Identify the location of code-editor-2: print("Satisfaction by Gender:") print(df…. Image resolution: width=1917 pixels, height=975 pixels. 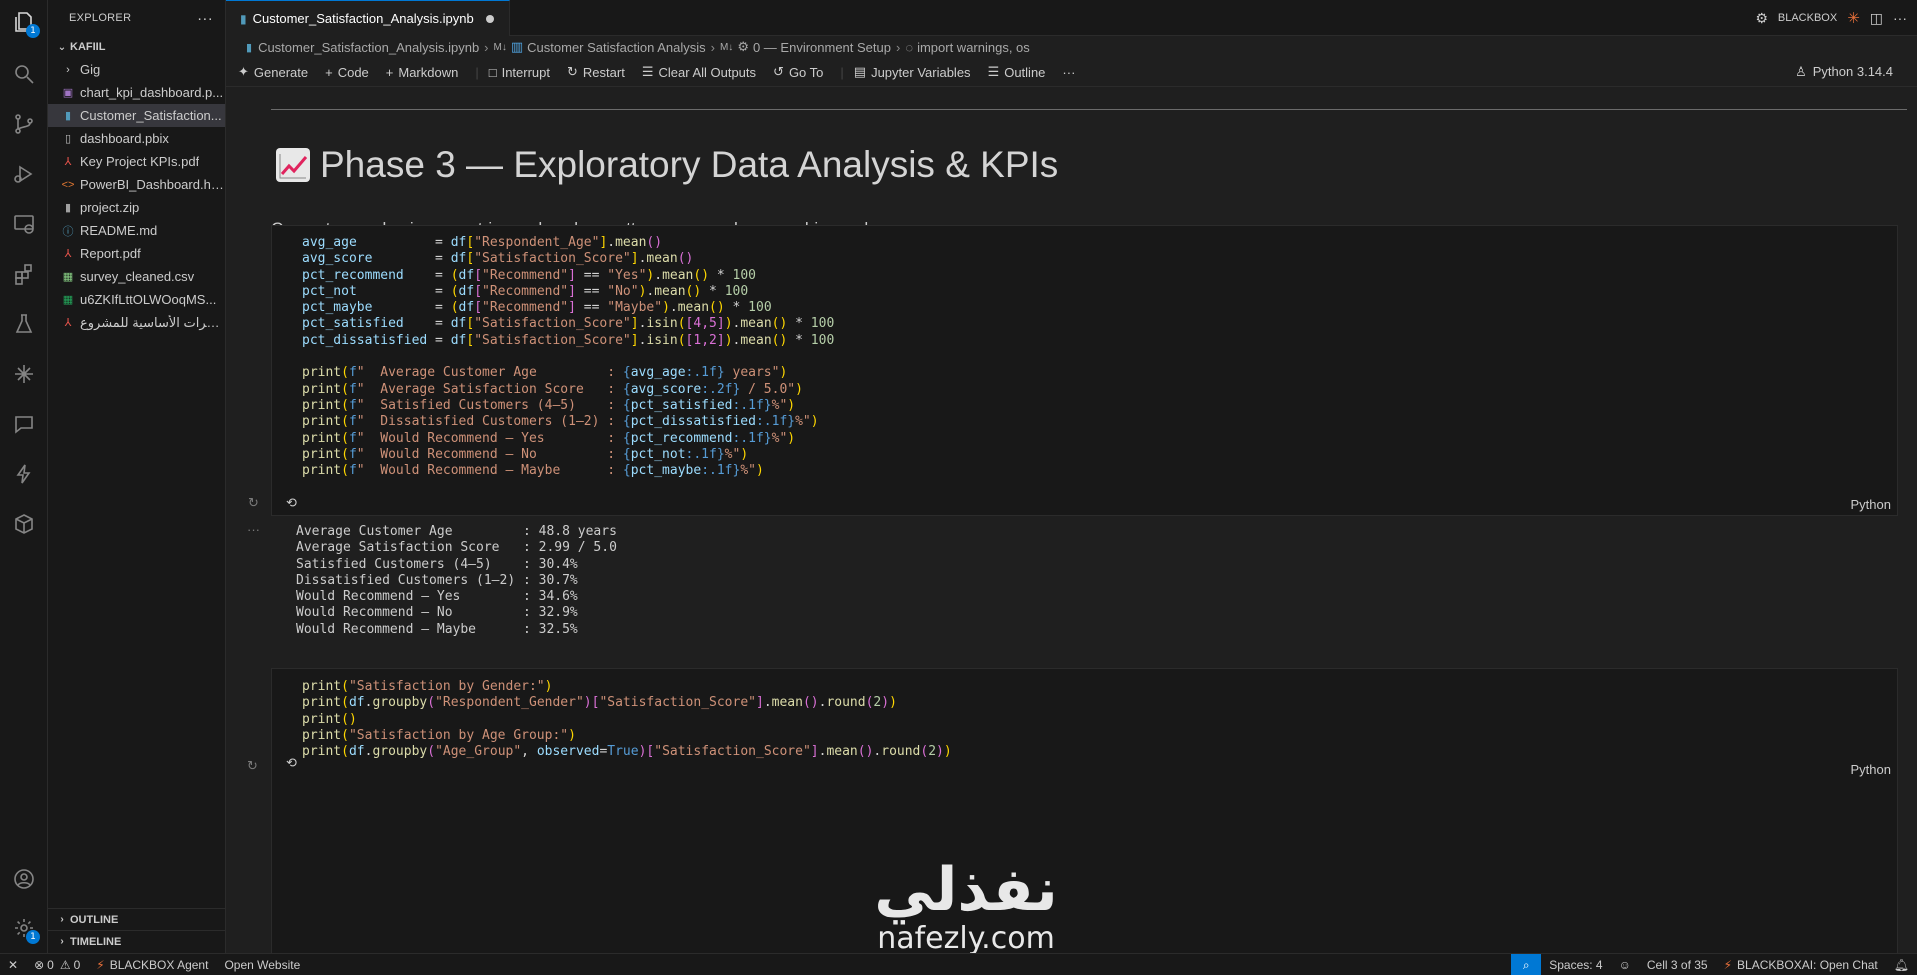
(612, 719).